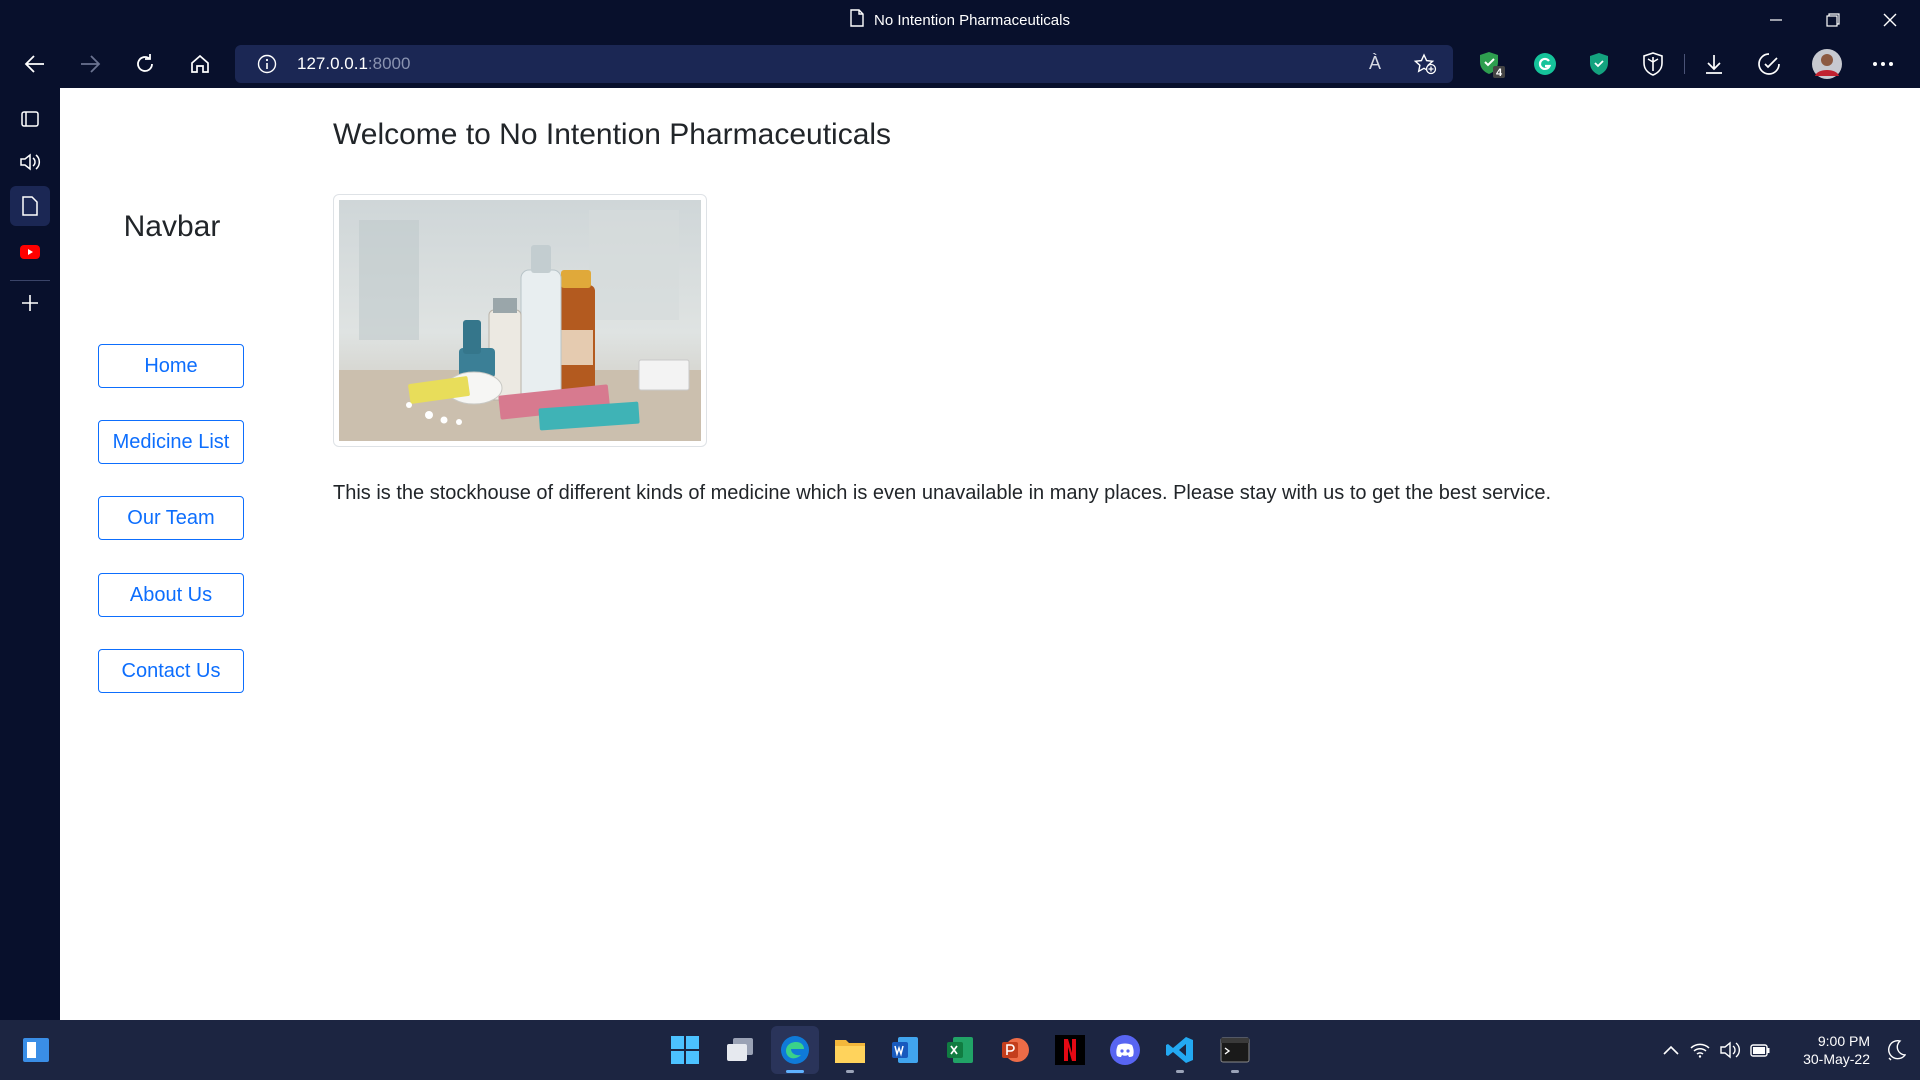  I want to click on sidebar-divider, so click(30, 280).